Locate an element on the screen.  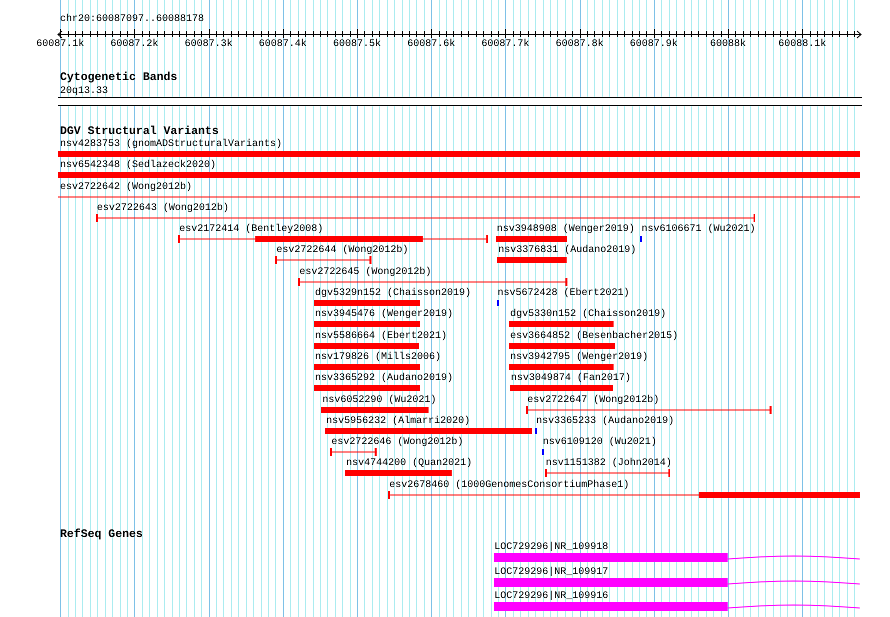
ruler-label: 60087.7k is located at coordinates (505, 44).